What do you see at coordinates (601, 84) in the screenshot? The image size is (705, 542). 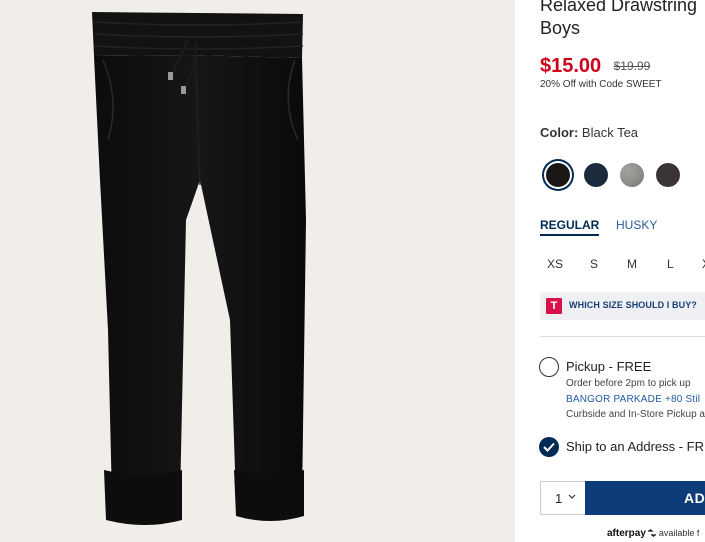 I see `promo-text: 20% Off with Code SWEET` at bounding box center [601, 84].